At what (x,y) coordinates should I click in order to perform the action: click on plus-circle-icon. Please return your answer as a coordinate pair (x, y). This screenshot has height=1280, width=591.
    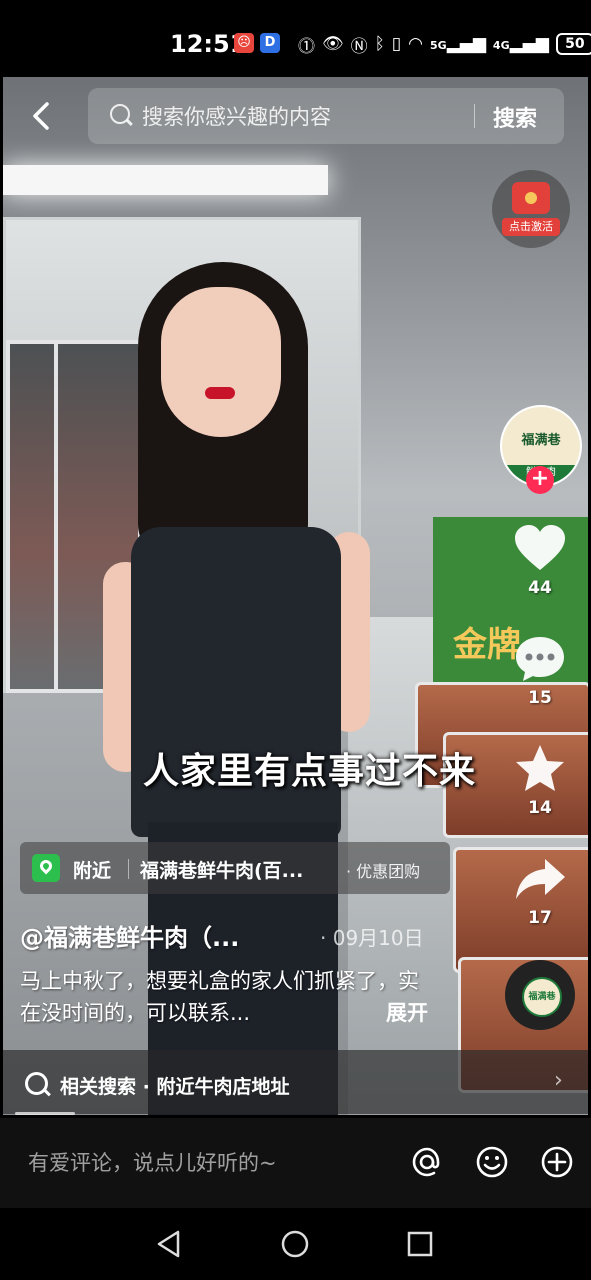
    Looking at the image, I should click on (557, 1162).